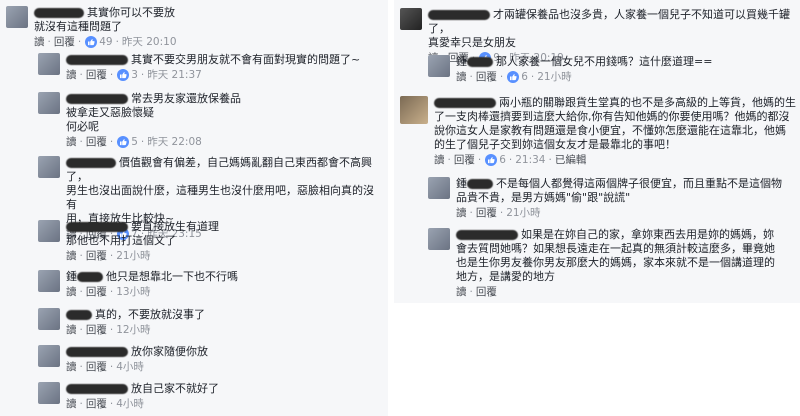 The height and width of the screenshot is (416, 800). Describe the element at coordinates (210, 67) in the screenshot. I see `comment-item: 其實不要交男朋友就不會有面對現實的問題了~ 讀 · 回覆 · 3 · 昨天 21:37` at that location.